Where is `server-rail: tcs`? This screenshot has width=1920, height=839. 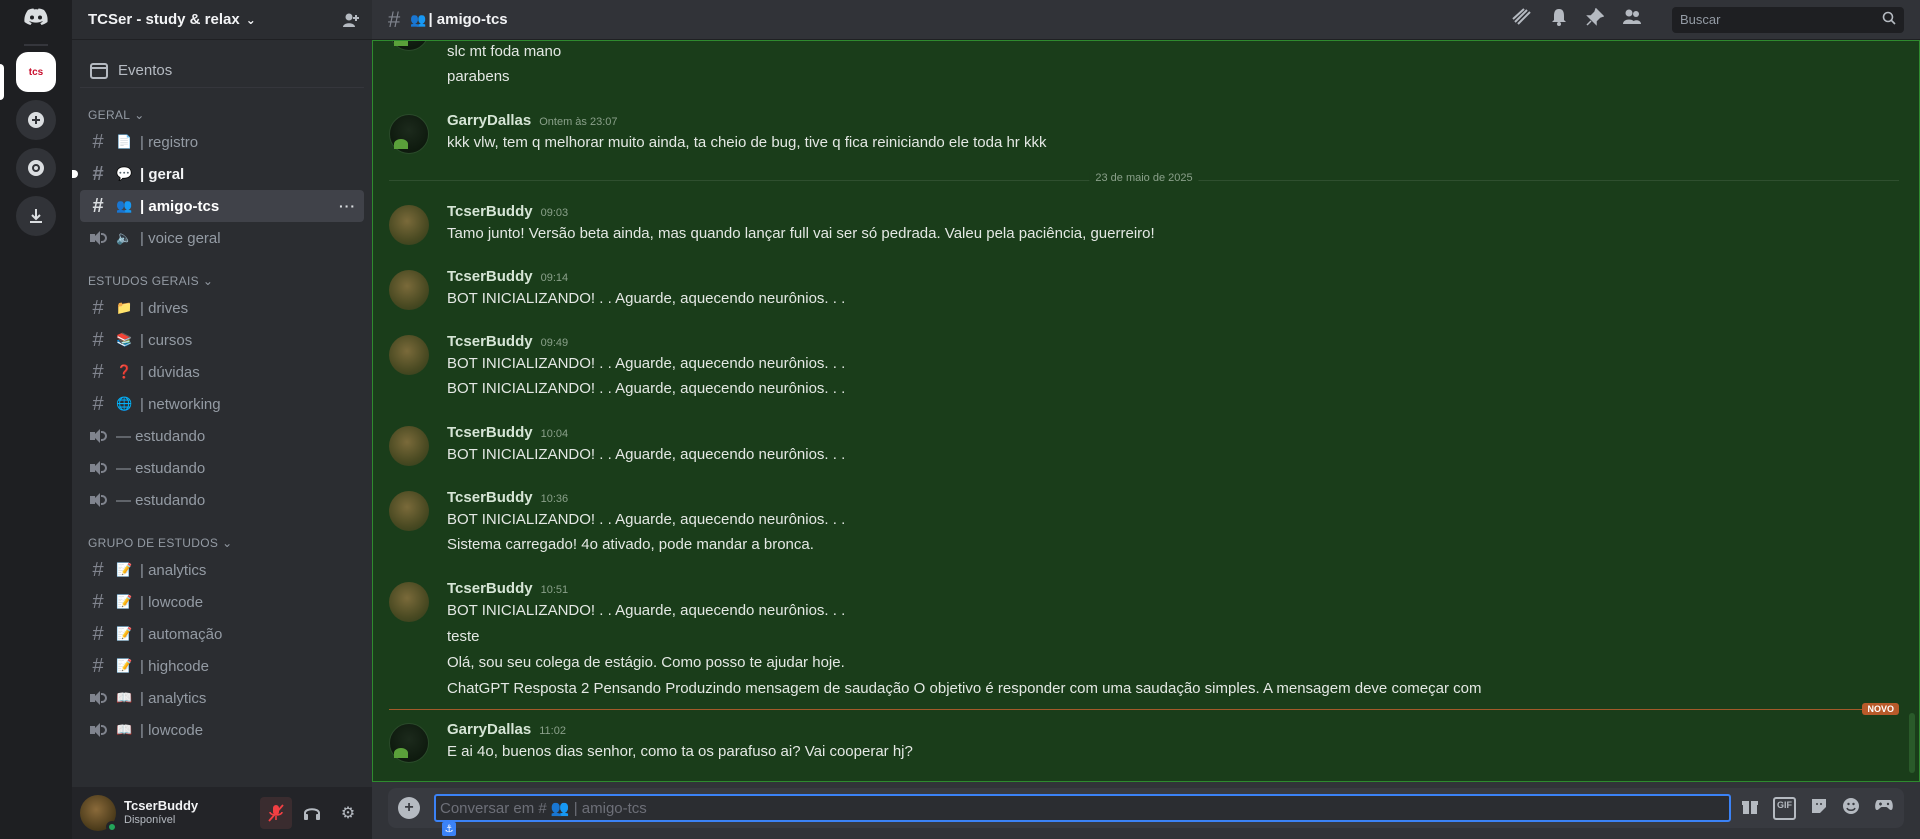 server-rail: tcs is located at coordinates (36, 419).